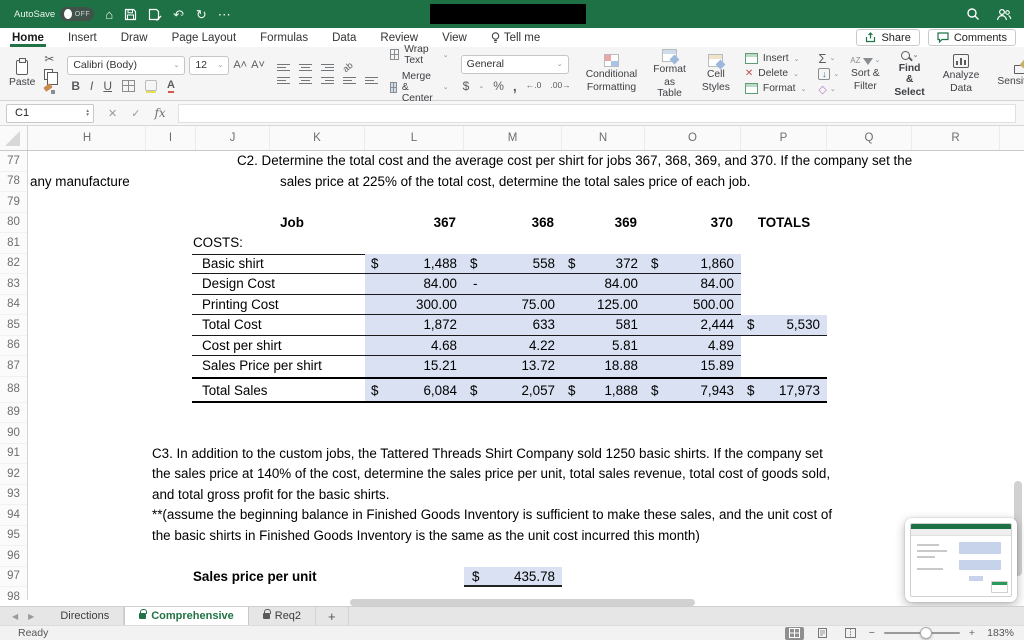 Image resolution: width=1024 pixels, height=640 pixels. Describe the element at coordinates (822, 58) in the screenshot. I see `autosum-icon: Σ` at that location.